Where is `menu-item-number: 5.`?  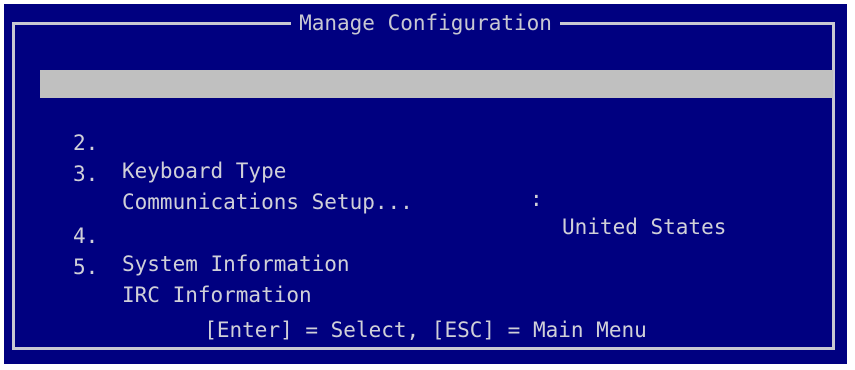 menu-item-number: 5. is located at coordinates (86, 267).